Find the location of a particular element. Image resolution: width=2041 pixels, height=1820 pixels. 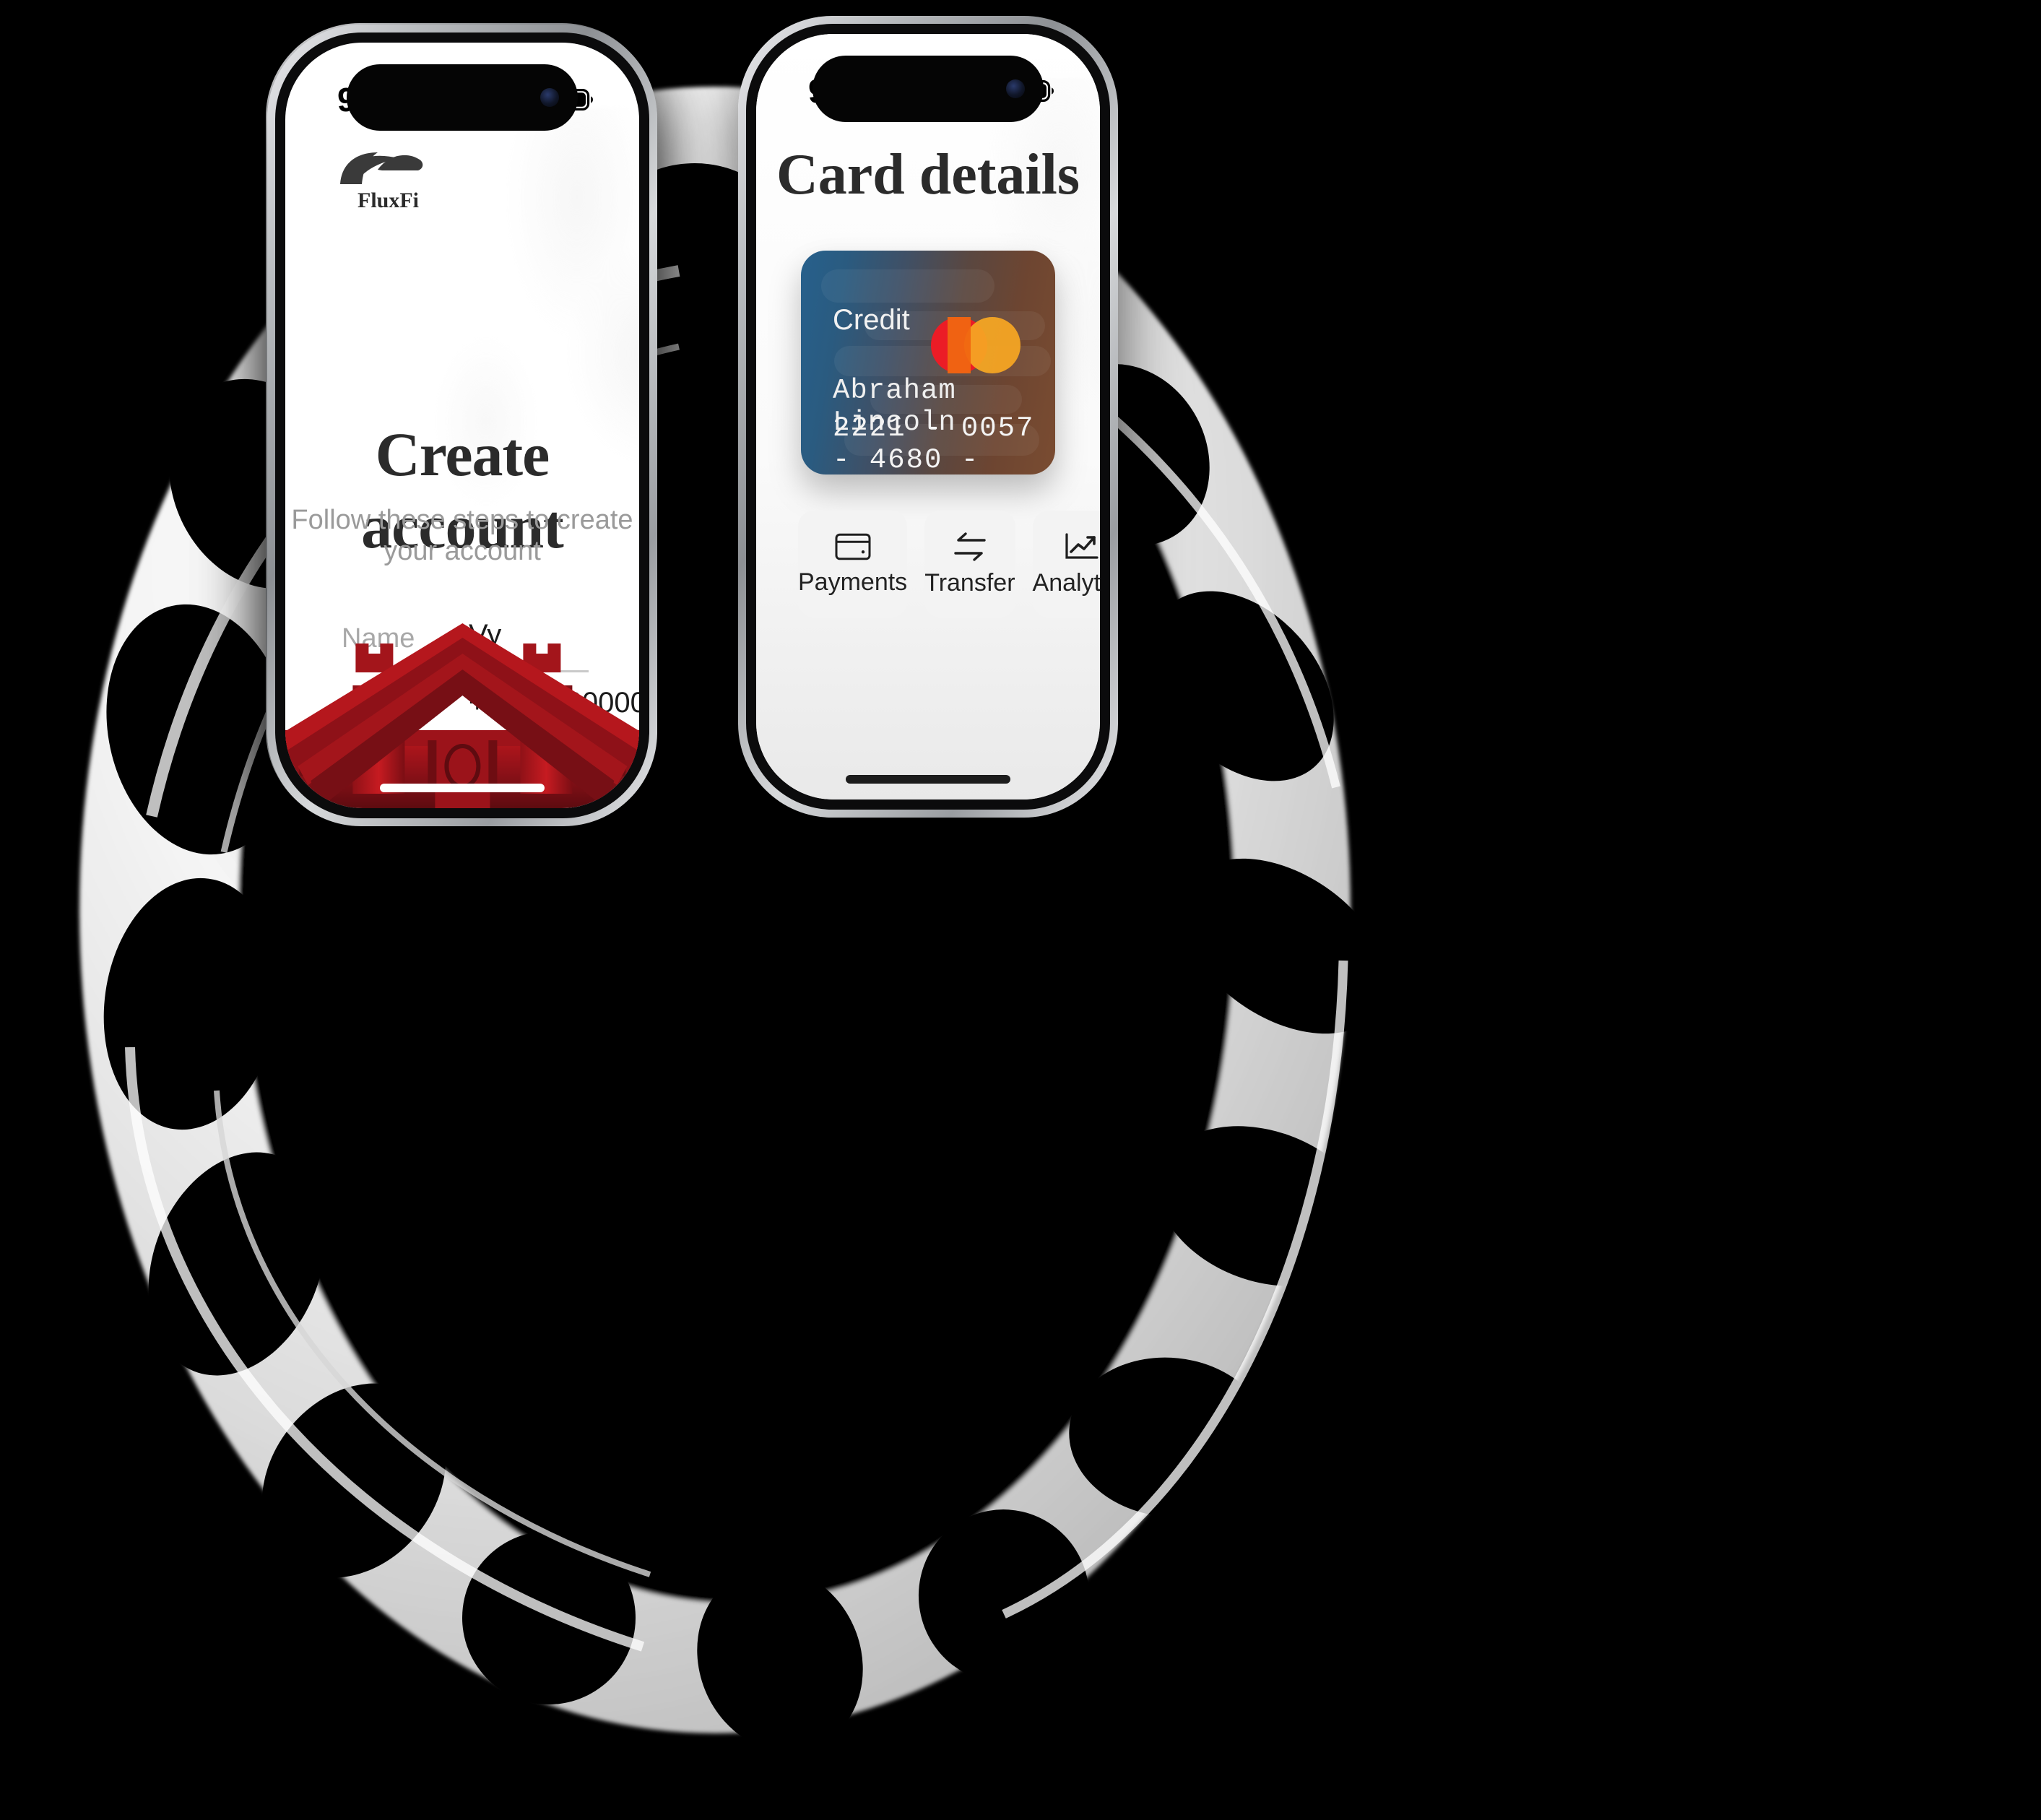

action-payments-label: Payments is located at coordinates (853, 582).